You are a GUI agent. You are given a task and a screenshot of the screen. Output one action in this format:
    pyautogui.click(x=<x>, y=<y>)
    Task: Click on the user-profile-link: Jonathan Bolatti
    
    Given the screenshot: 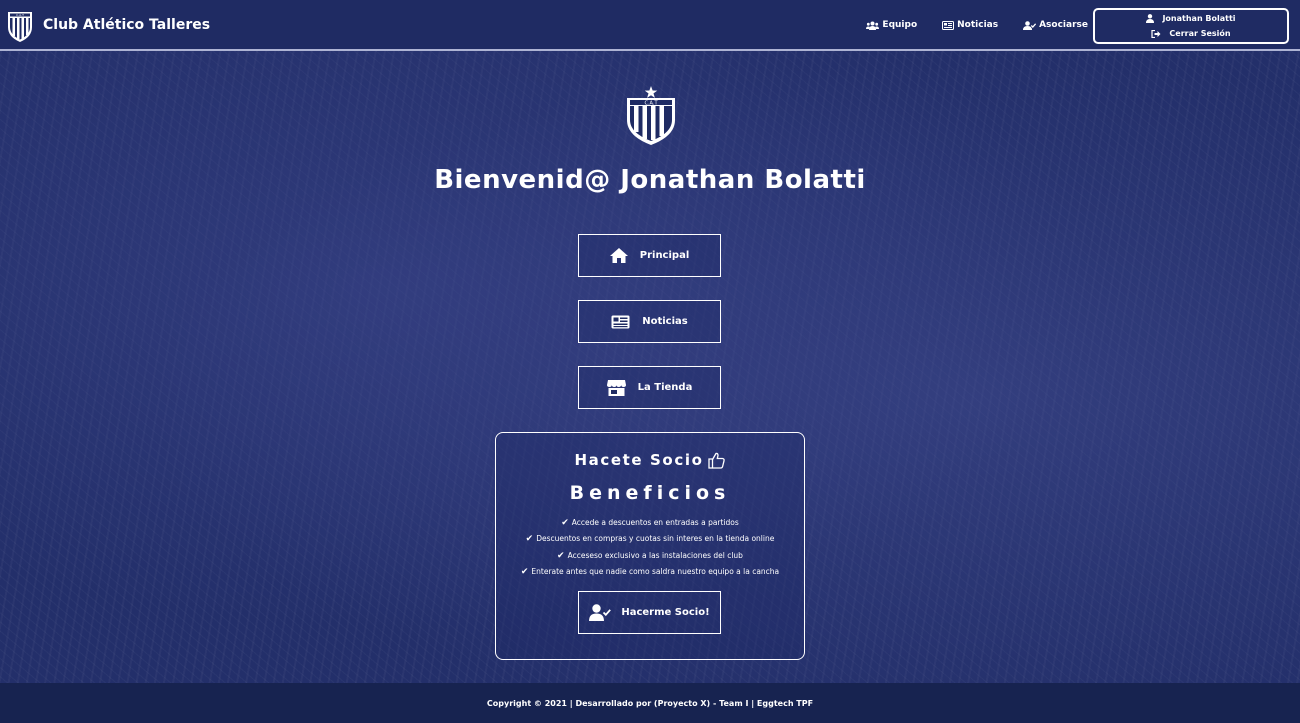 What is the action you would take?
    pyautogui.click(x=1191, y=18)
    